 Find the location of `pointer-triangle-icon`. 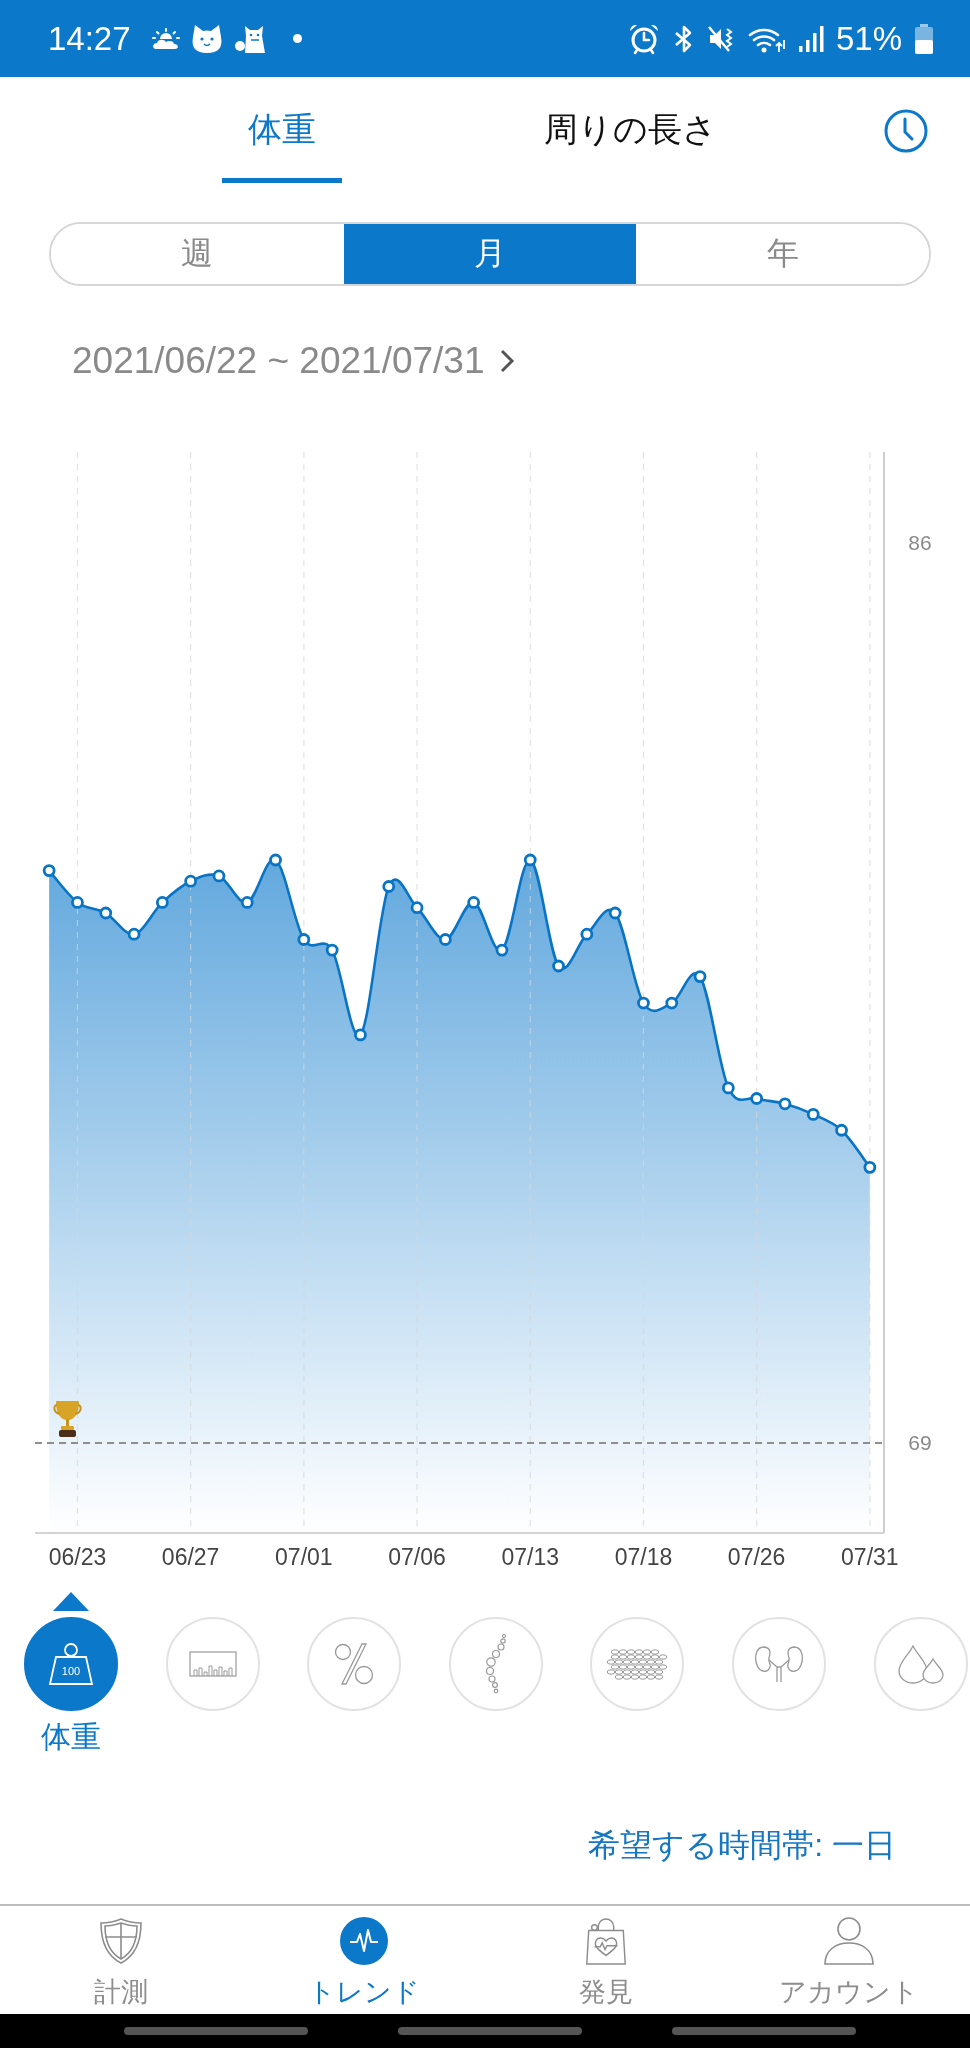

pointer-triangle-icon is located at coordinates (71, 1601).